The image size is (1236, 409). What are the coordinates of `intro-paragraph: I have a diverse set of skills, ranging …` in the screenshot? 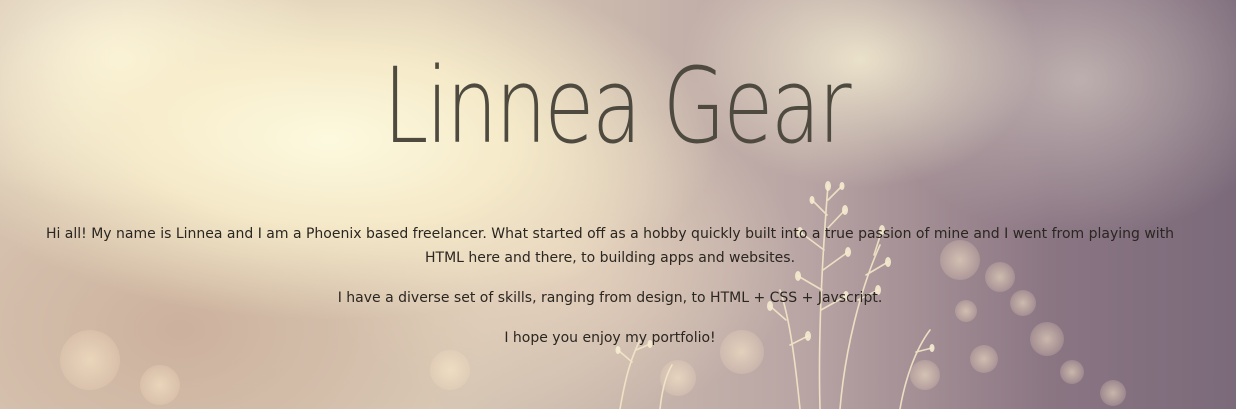 It's located at (610, 298).